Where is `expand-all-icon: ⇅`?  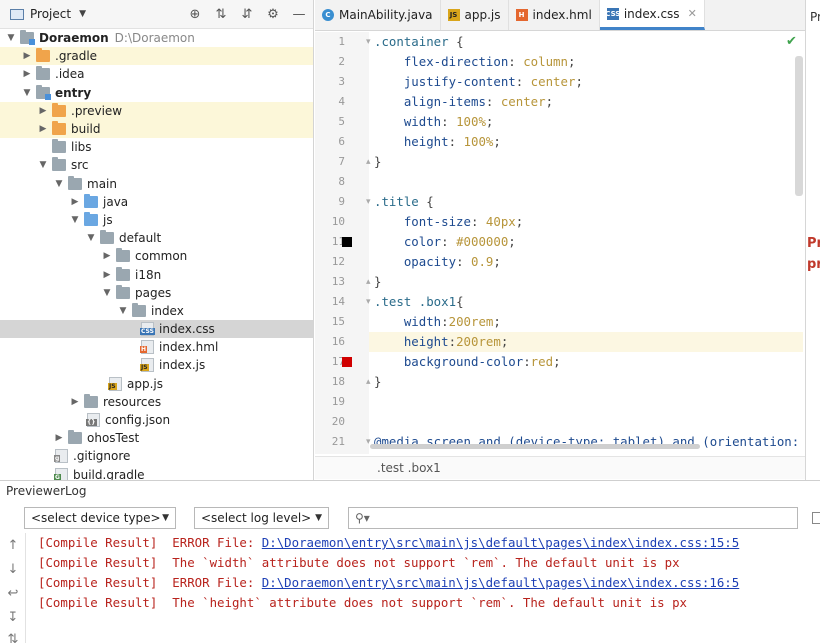 expand-all-icon: ⇅ is located at coordinates (221, 14).